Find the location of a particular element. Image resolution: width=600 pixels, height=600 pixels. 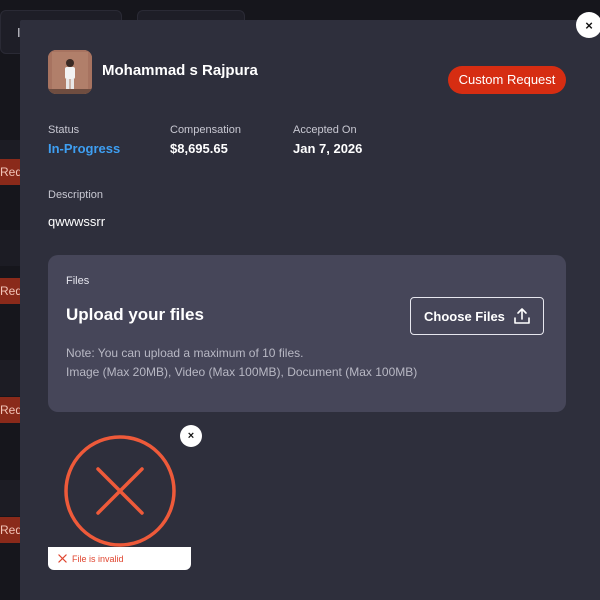

avatar is located at coordinates (70, 72).